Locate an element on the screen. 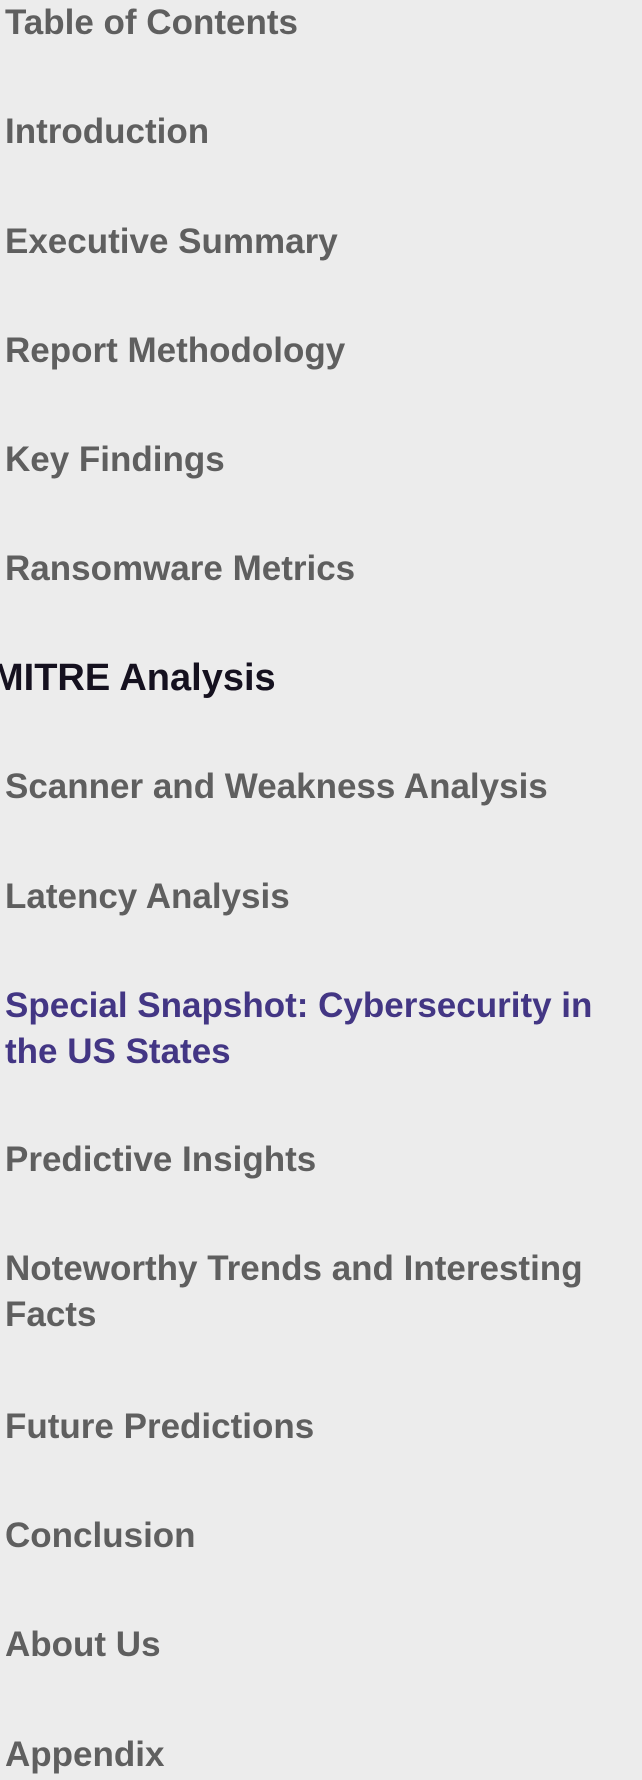  toc-item-appendix: Appendix is located at coordinates (321, 1755).